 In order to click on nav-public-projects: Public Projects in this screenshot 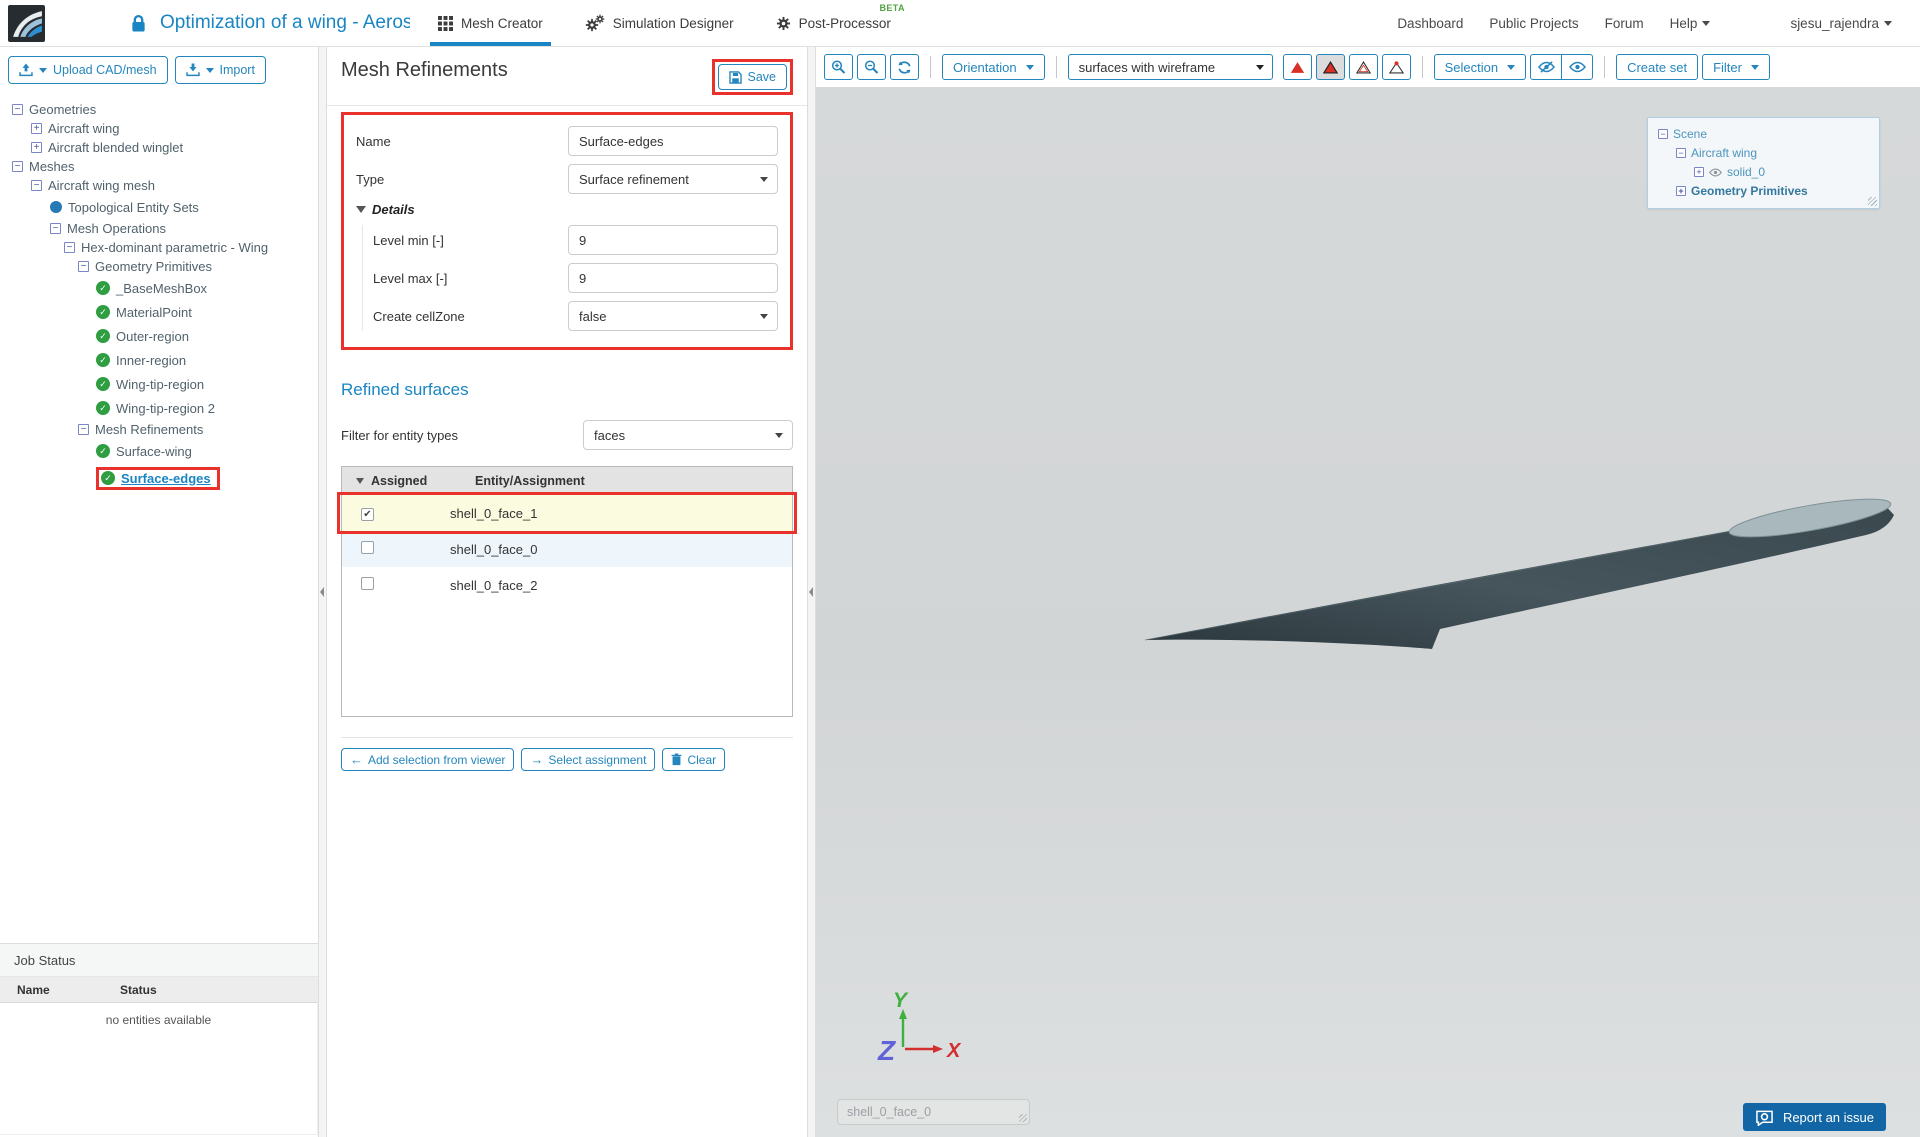, I will do `click(1533, 23)`.